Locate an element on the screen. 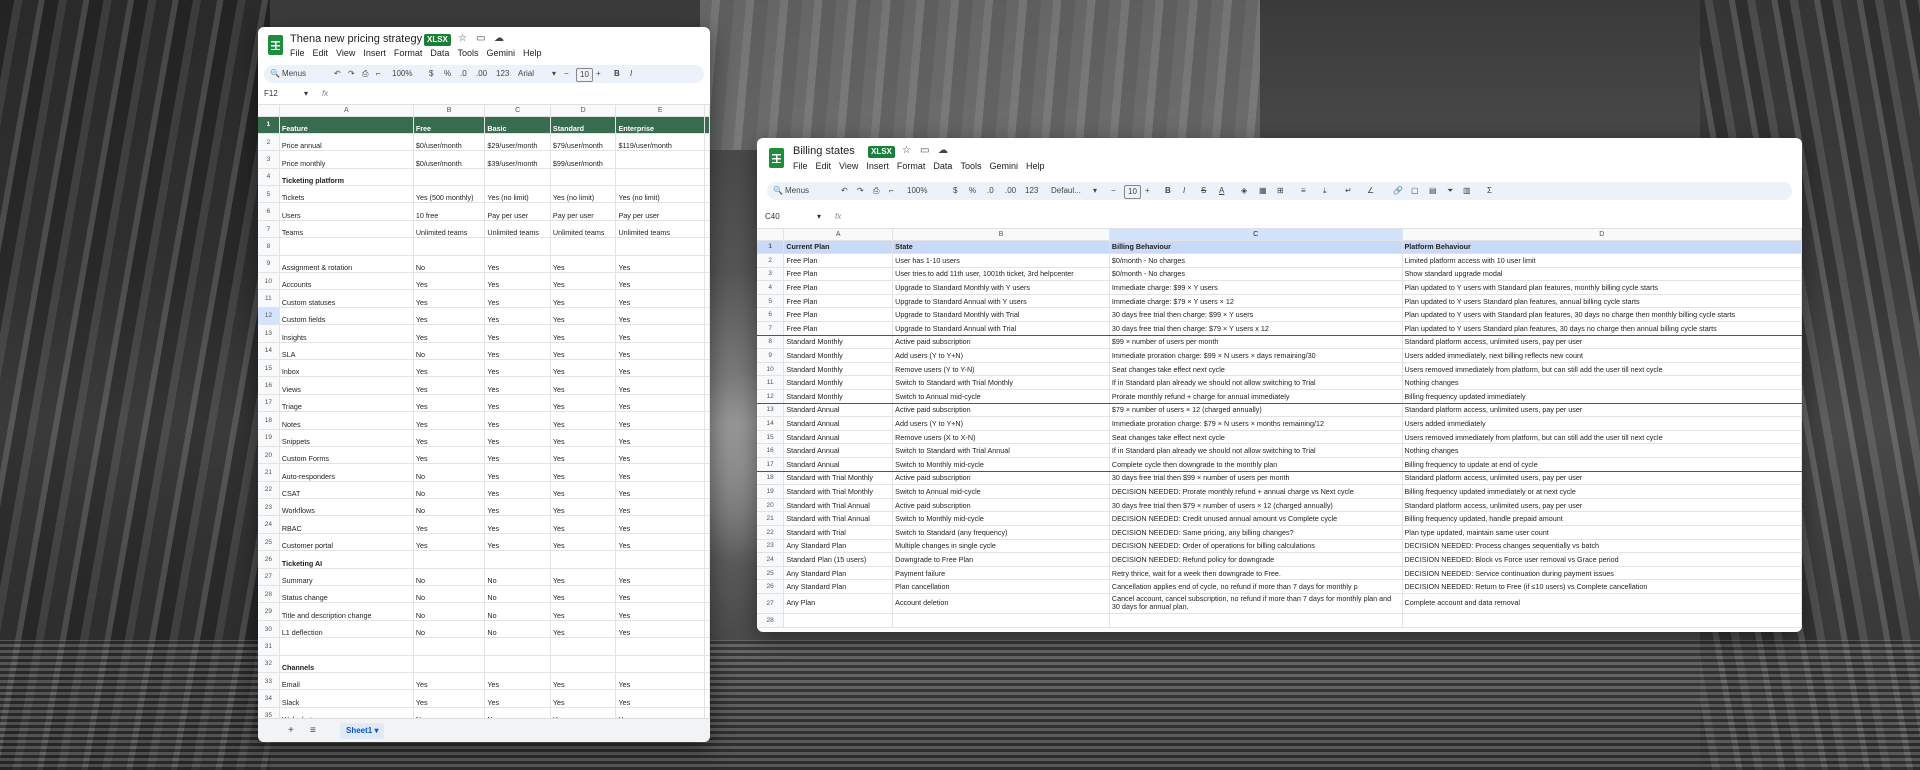 This screenshot has height=770, width=1920. row-number: 9 is located at coordinates (771, 355).